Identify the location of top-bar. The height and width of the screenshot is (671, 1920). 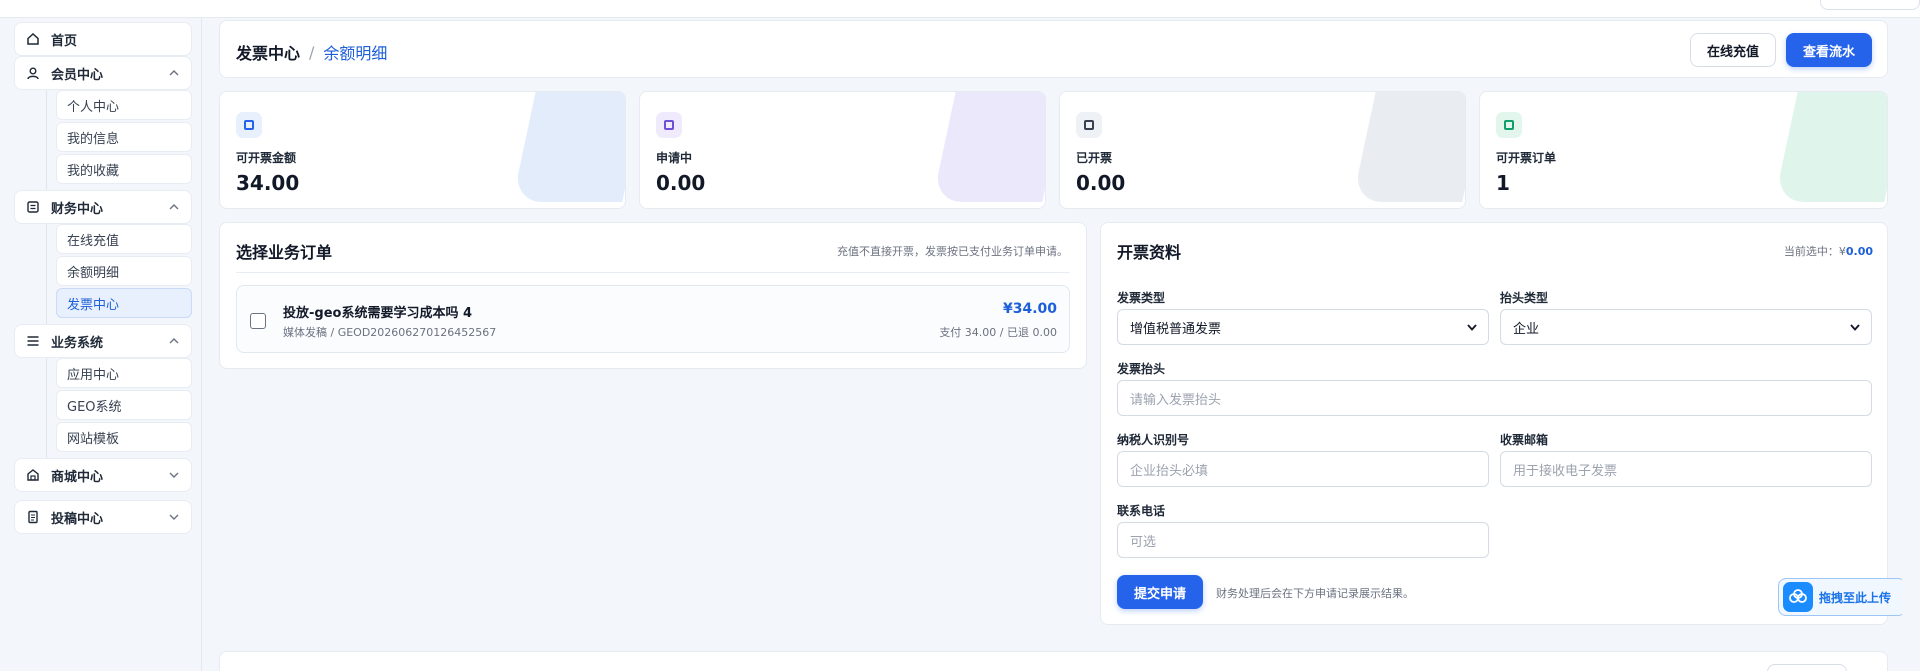
(960, 9).